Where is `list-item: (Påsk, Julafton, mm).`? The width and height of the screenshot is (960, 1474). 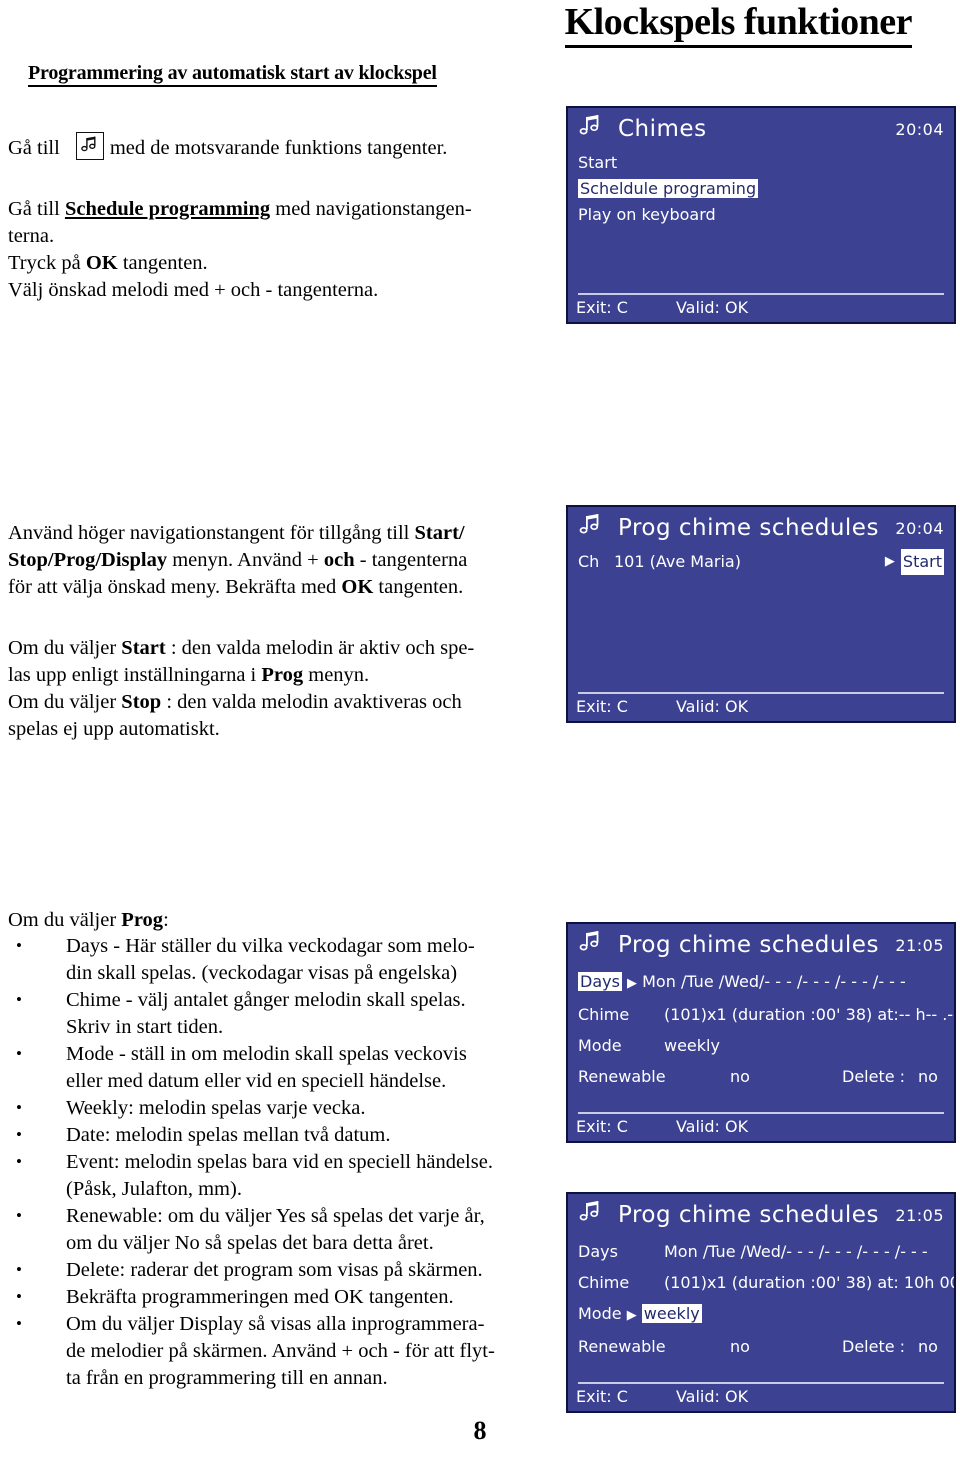 list-item: (Påsk, Julafton, mm). is located at coordinates (284, 1189).